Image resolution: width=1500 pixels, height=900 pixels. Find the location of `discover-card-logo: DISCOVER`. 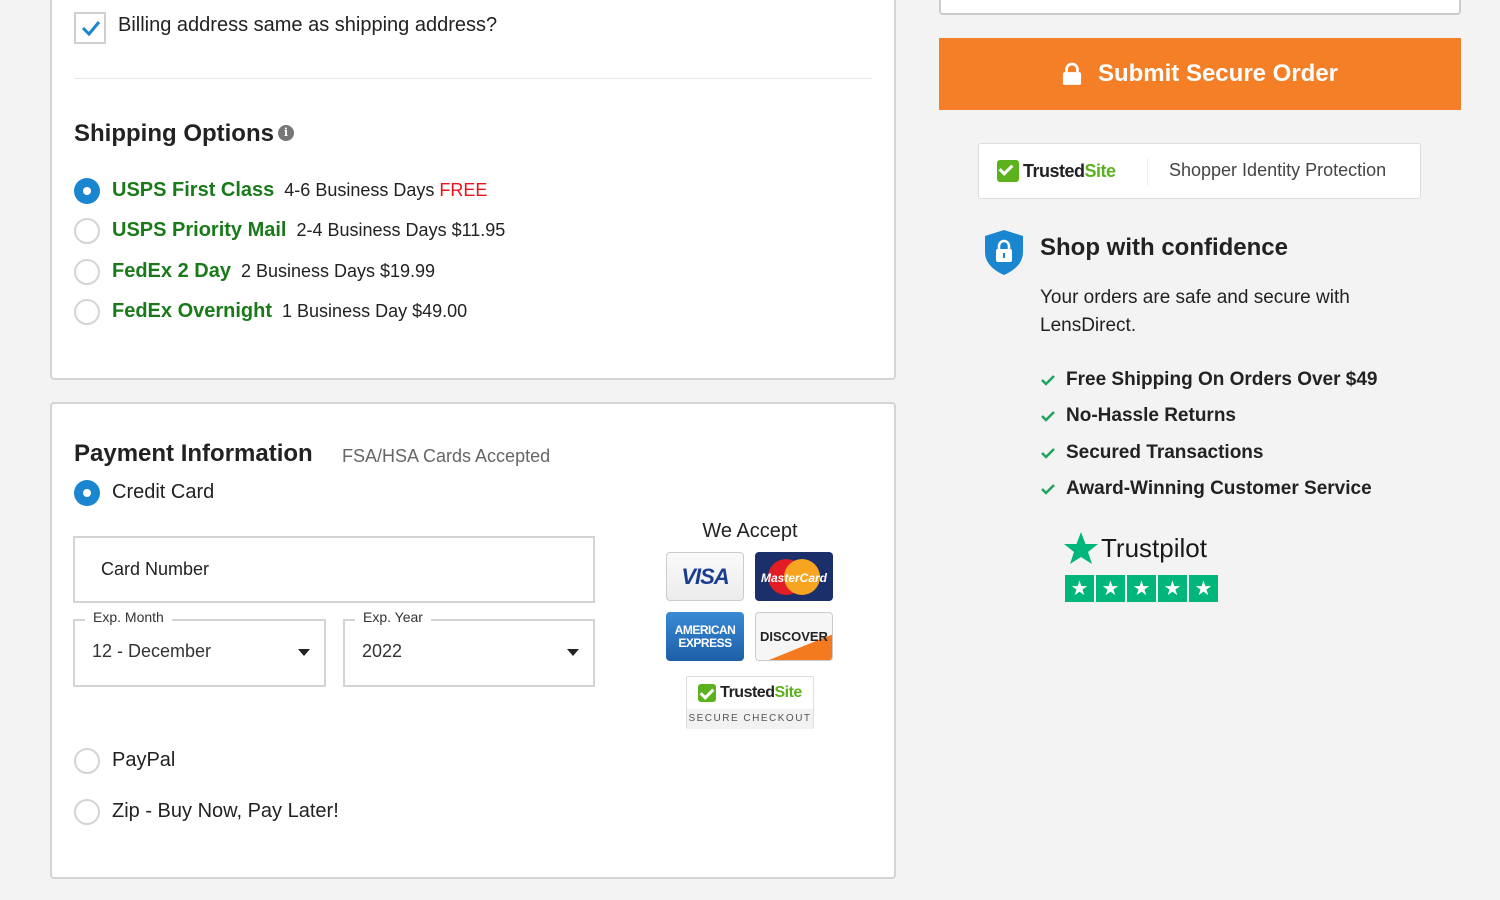

discover-card-logo: DISCOVER is located at coordinates (794, 636).